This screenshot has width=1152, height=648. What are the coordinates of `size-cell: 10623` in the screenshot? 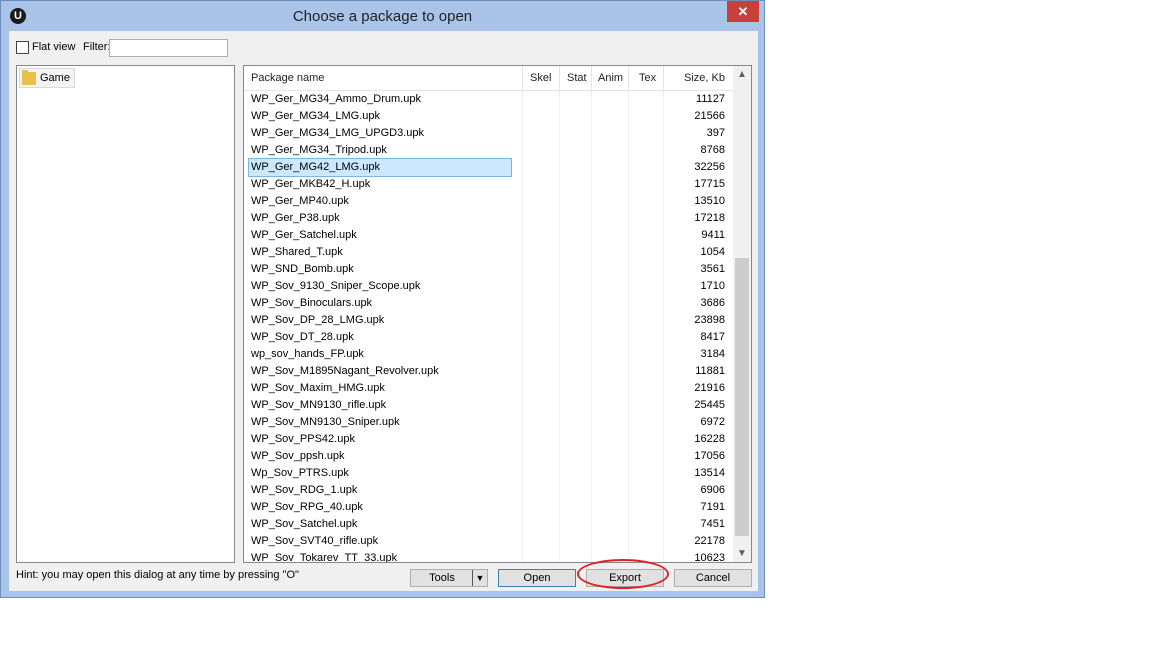 It's located at (709, 557).